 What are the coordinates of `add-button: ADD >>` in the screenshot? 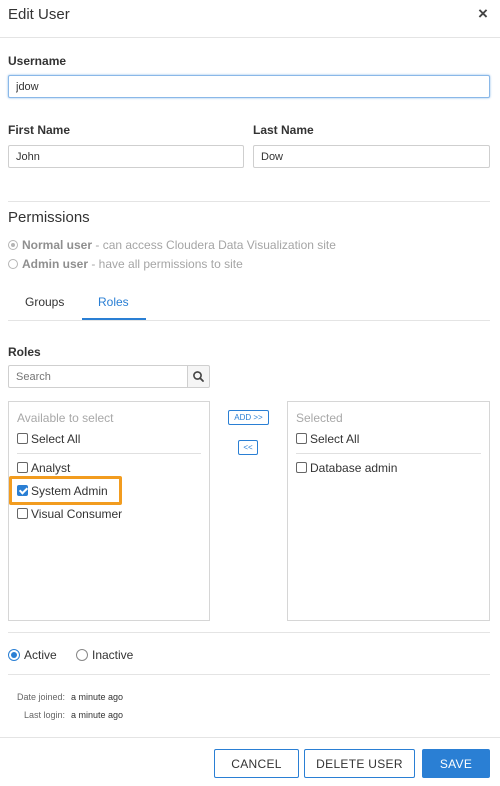 It's located at (248, 417).